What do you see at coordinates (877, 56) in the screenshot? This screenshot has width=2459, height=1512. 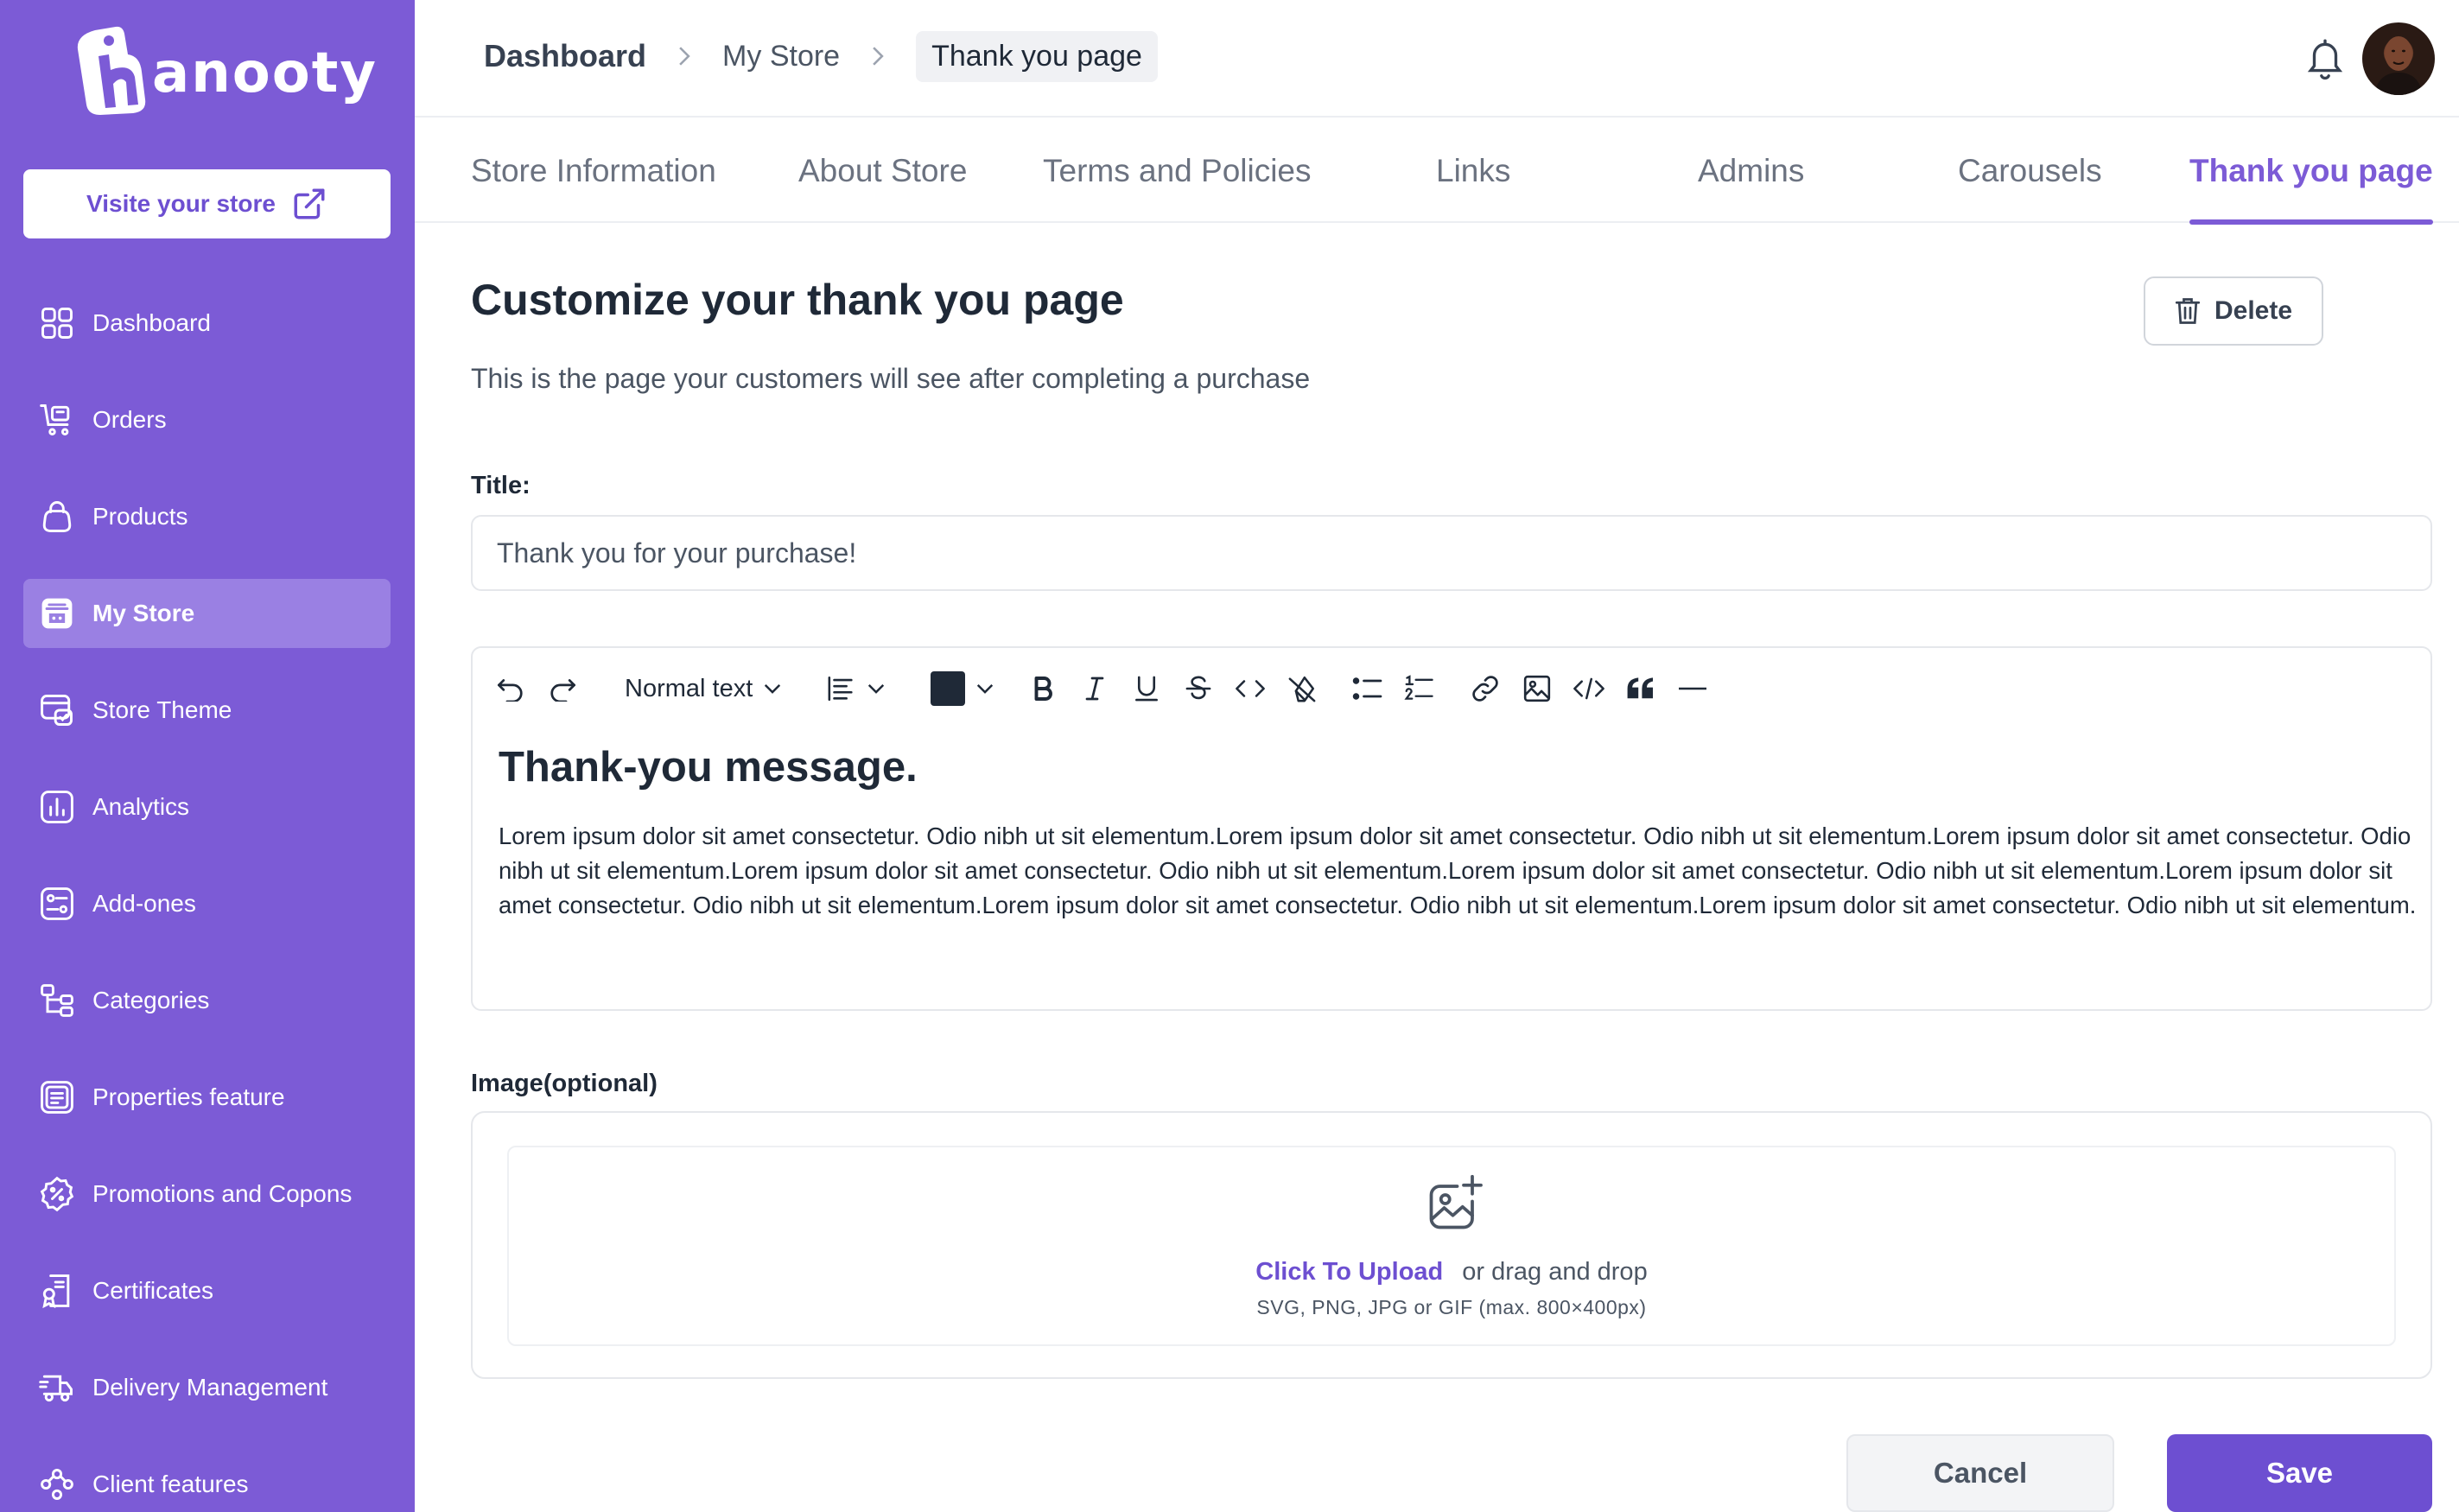 I see `chevron-right-icon` at bounding box center [877, 56].